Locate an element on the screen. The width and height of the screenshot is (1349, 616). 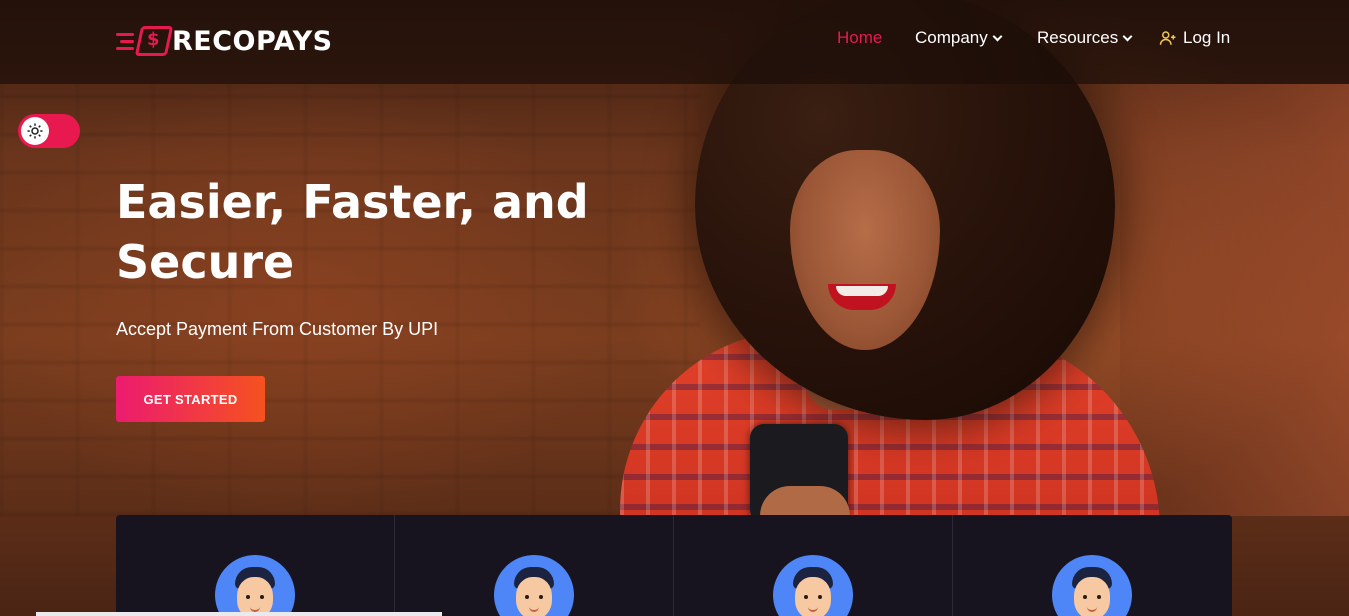
sun-icon is located at coordinates (35, 131).